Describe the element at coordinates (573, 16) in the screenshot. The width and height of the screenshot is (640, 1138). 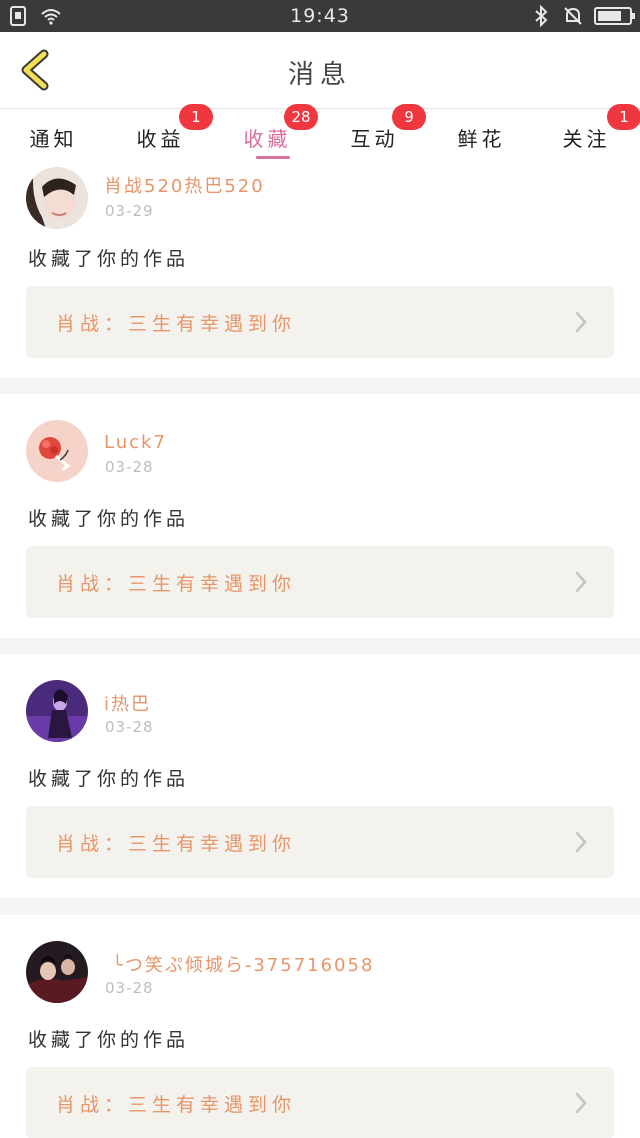
I see `bell-muted-icon` at that location.